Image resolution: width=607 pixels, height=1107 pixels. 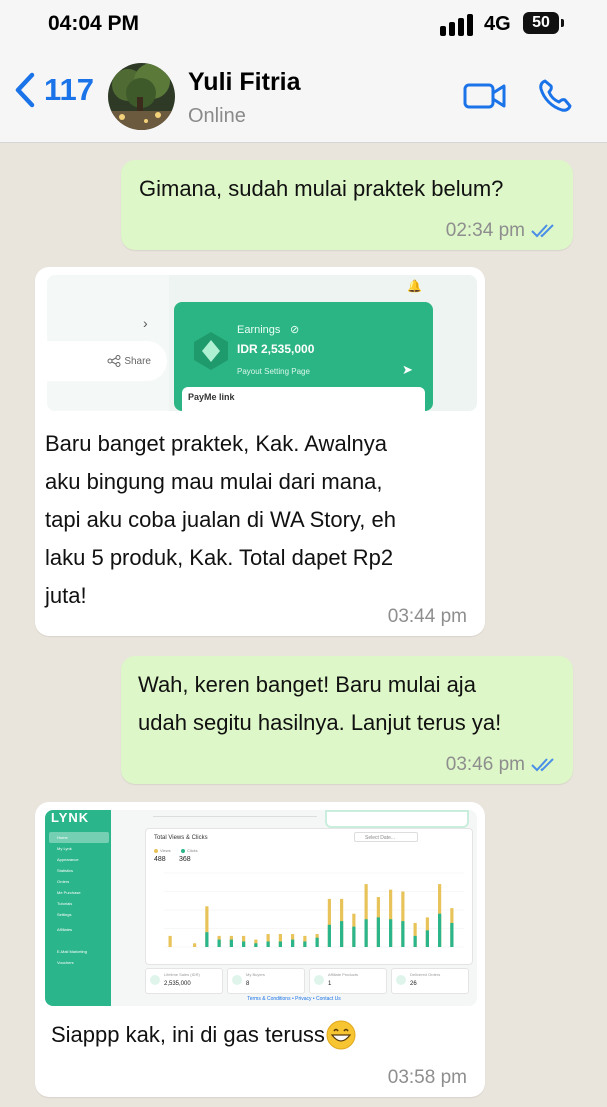 What do you see at coordinates (321, 188) in the screenshot?
I see `message-text: Gimana, sudah mulai praktek belum?` at bounding box center [321, 188].